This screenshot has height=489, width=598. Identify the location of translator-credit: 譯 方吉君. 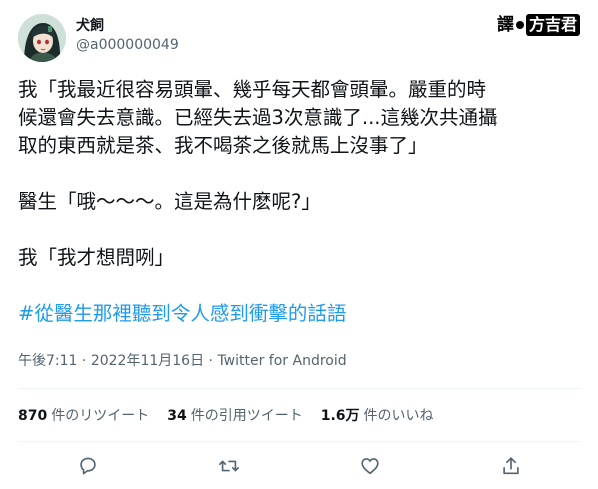
(538, 25).